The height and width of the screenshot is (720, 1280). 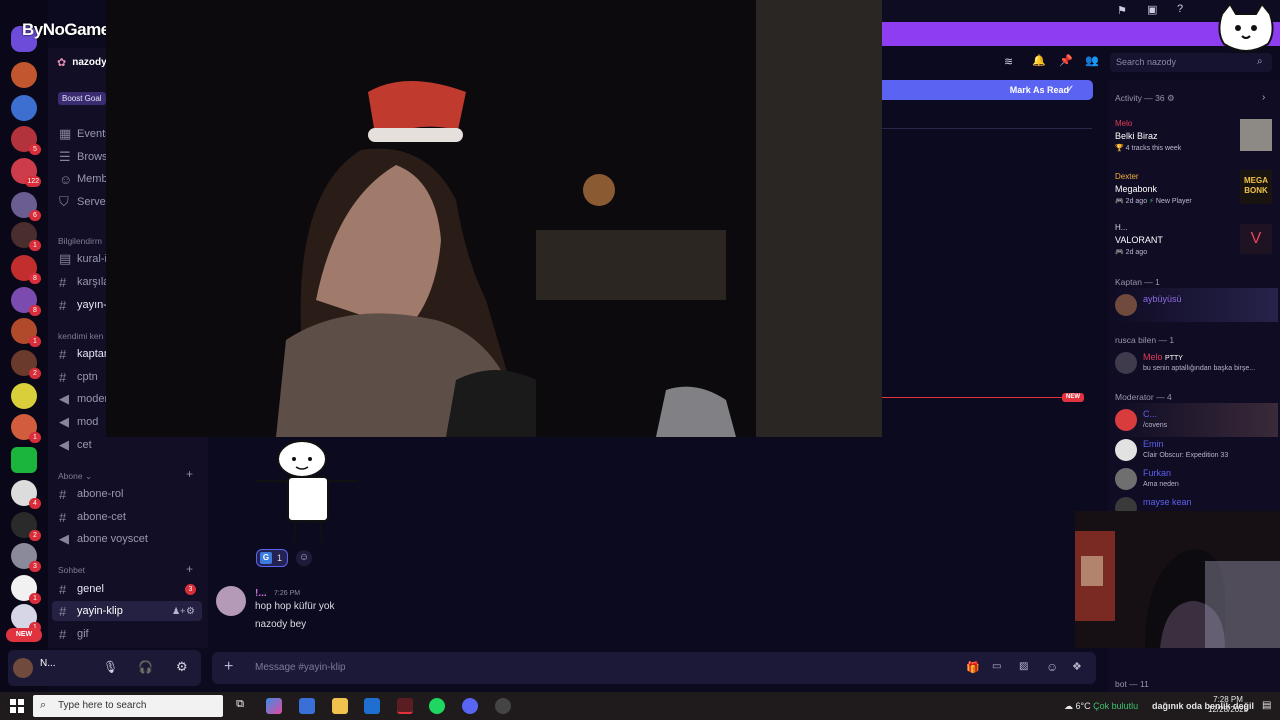 I want to click on emoji-icon: ☺, so click(x=1052, y=667).